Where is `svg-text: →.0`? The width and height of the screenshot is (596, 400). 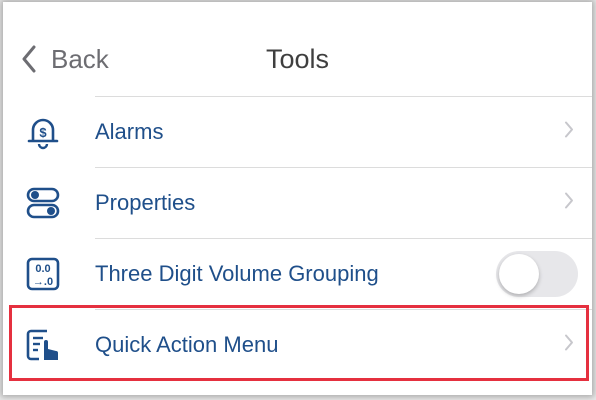
svg-text: →.0 is located at coordinates (43, 282).